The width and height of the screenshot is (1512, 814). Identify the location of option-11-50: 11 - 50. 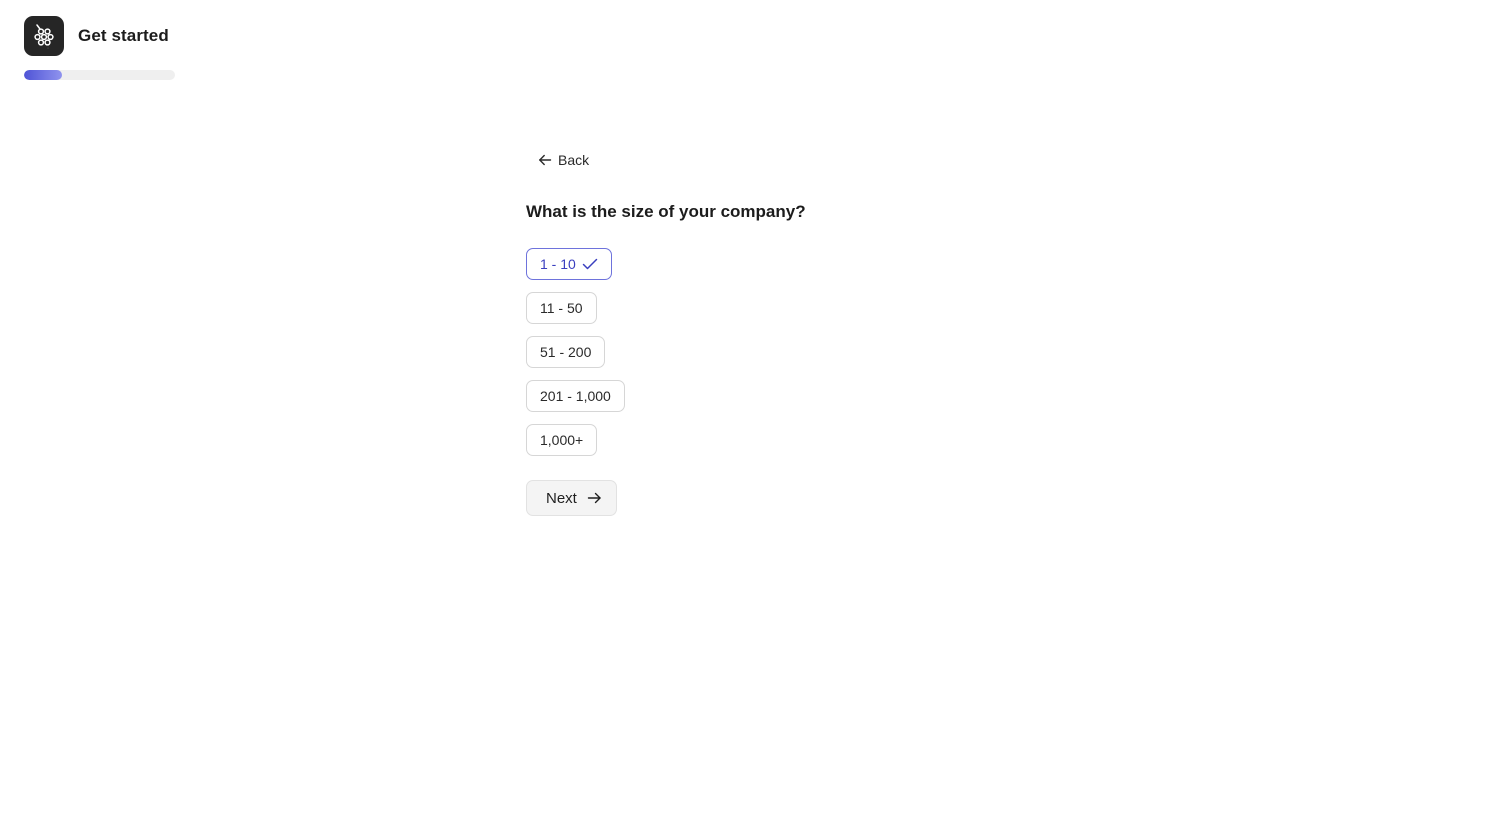
(561, 308).